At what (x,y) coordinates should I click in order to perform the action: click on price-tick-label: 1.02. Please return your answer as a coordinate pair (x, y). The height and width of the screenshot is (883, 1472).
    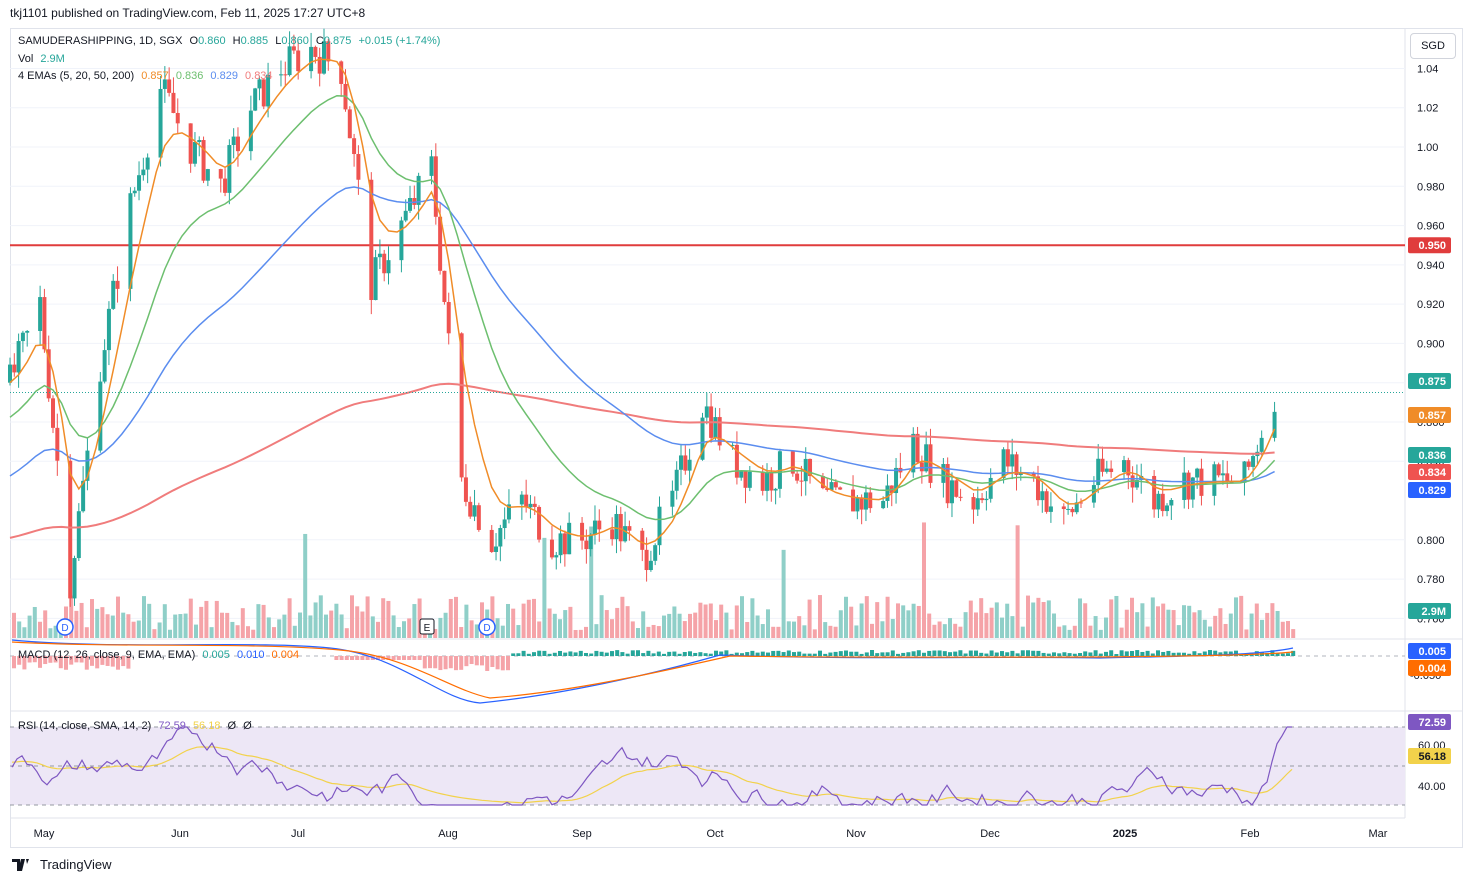
    Looking at the image, I should click on (1427, 109).